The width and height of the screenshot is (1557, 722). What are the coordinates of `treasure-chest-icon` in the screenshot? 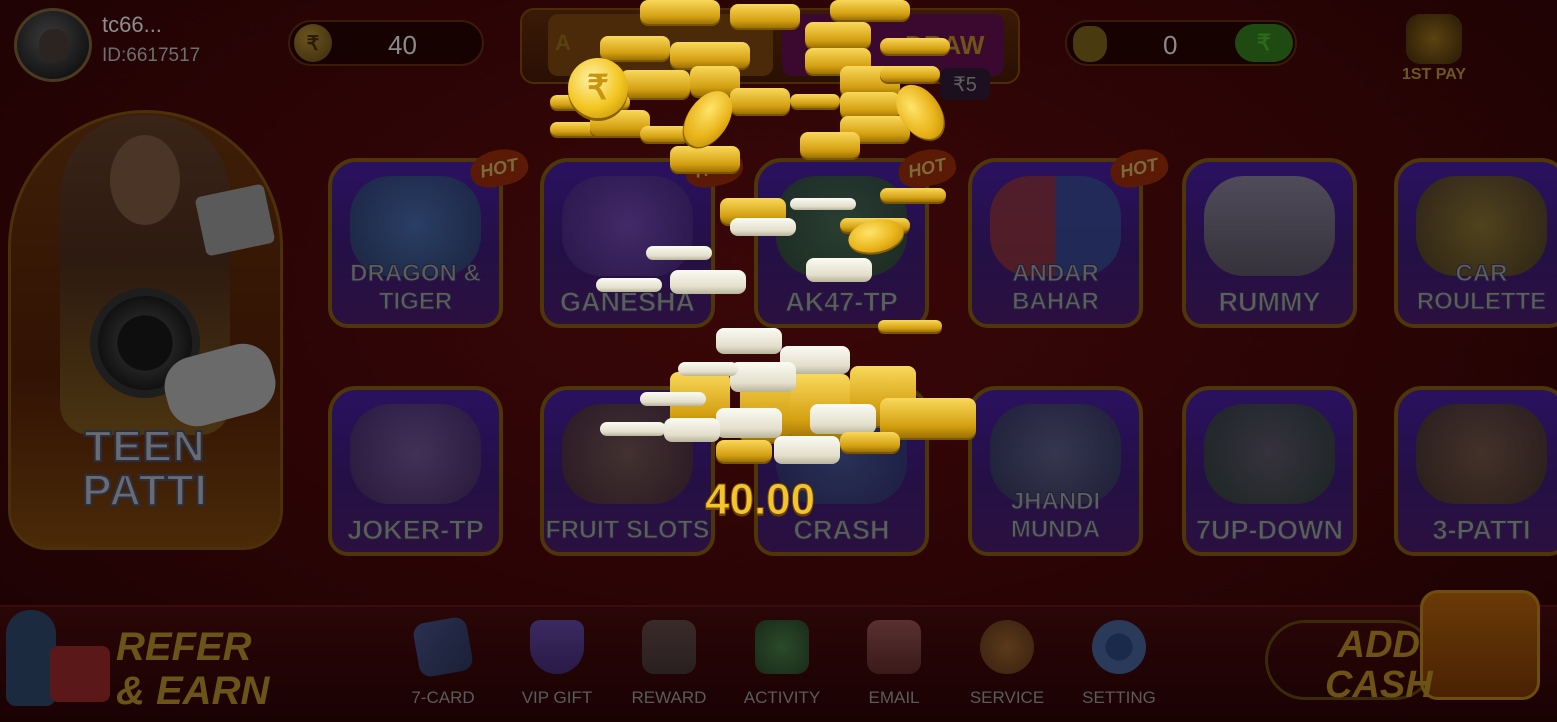 It's located at (1480, 645).